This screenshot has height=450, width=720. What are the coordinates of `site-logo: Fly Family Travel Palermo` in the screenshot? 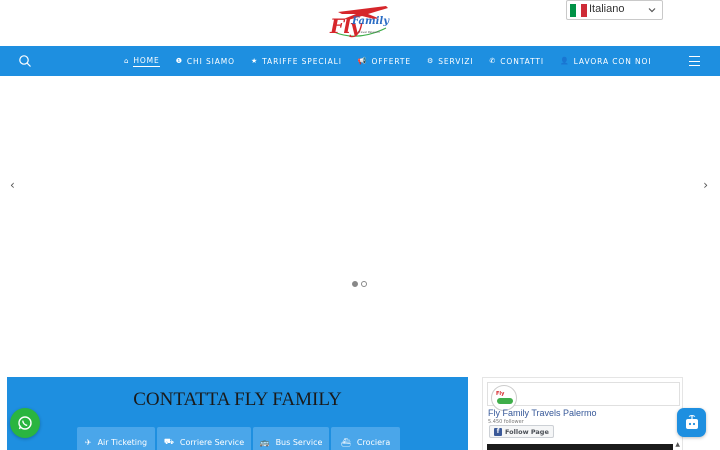 It's located at (360, 22).